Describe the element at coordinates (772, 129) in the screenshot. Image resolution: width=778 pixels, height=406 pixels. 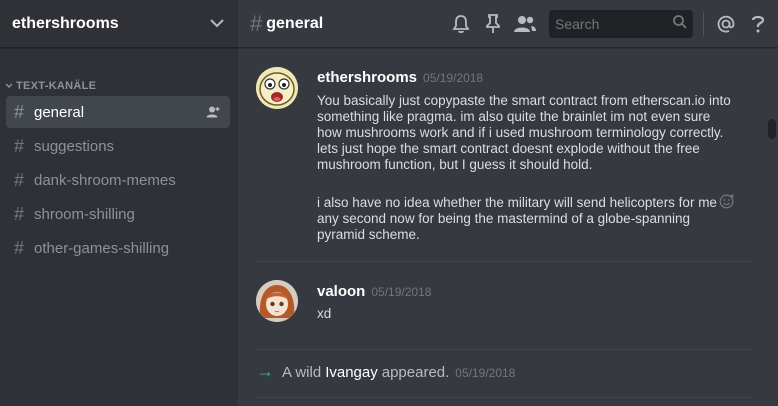
I see `scrollbar-thumb` at that location.